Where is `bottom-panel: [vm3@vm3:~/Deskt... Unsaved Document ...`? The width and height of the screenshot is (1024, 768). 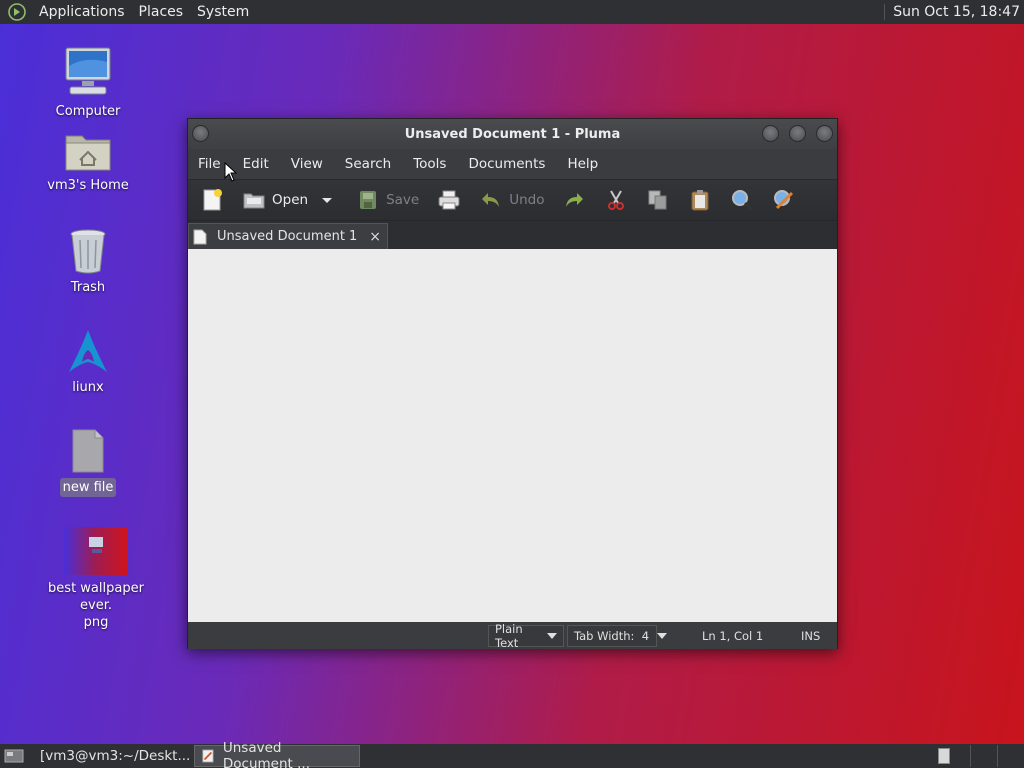 bottom-panel: [vm3@vm3:~/Deskt... Unsaved Document ... is located at coordinates (512, 754).